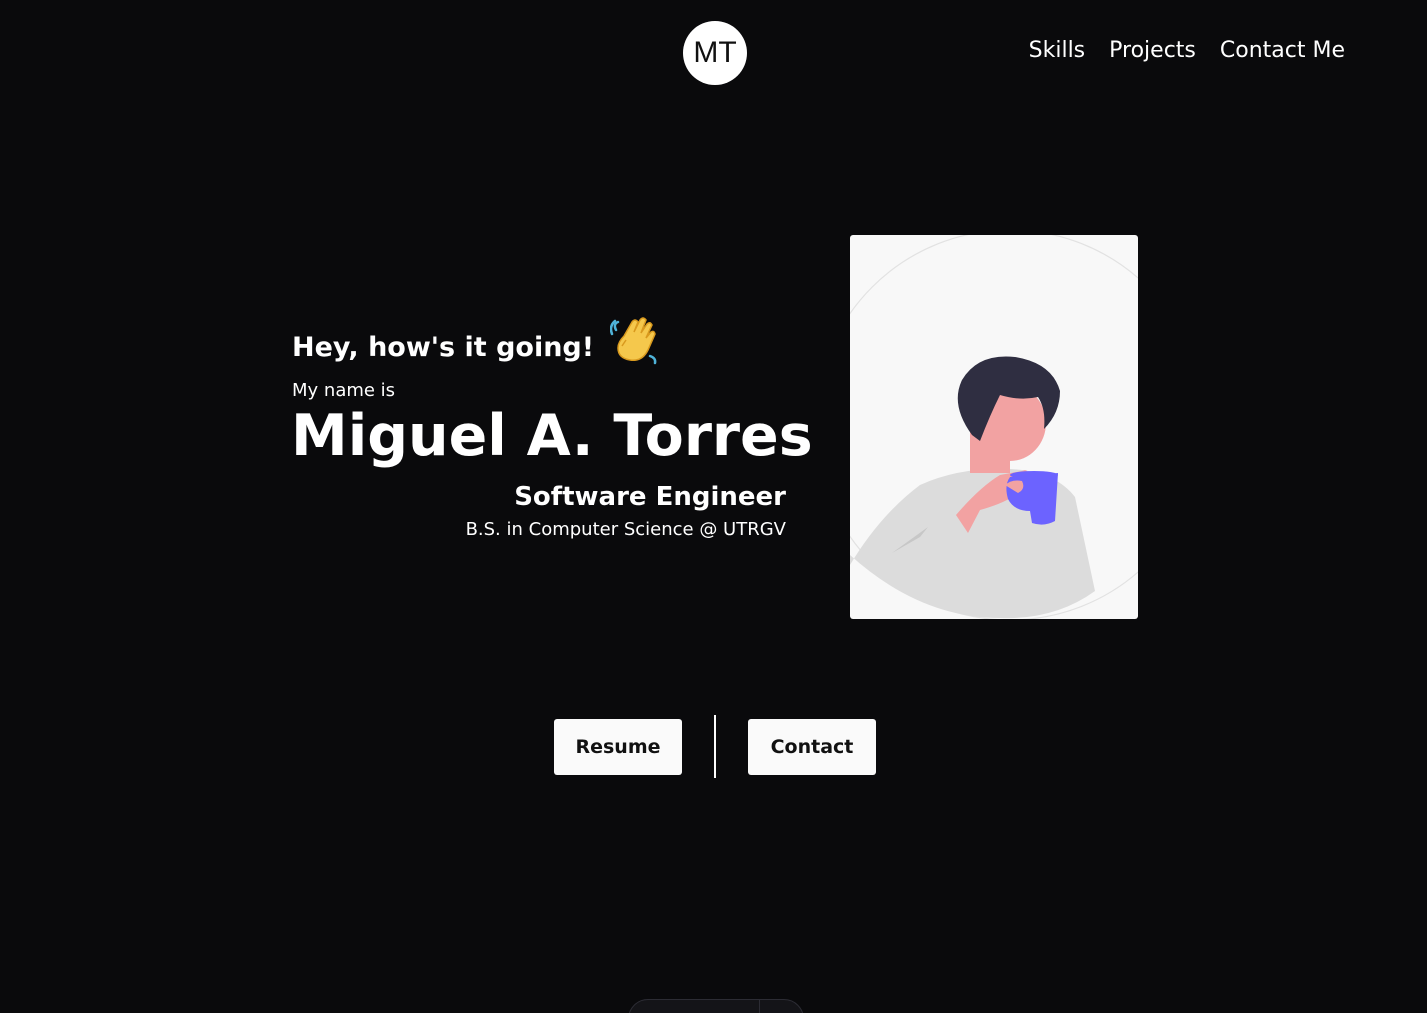  What do you see at coordinates (344, 390) in the screenshot?
I see `intro-text: My name is` at bounding box center [344, 390].